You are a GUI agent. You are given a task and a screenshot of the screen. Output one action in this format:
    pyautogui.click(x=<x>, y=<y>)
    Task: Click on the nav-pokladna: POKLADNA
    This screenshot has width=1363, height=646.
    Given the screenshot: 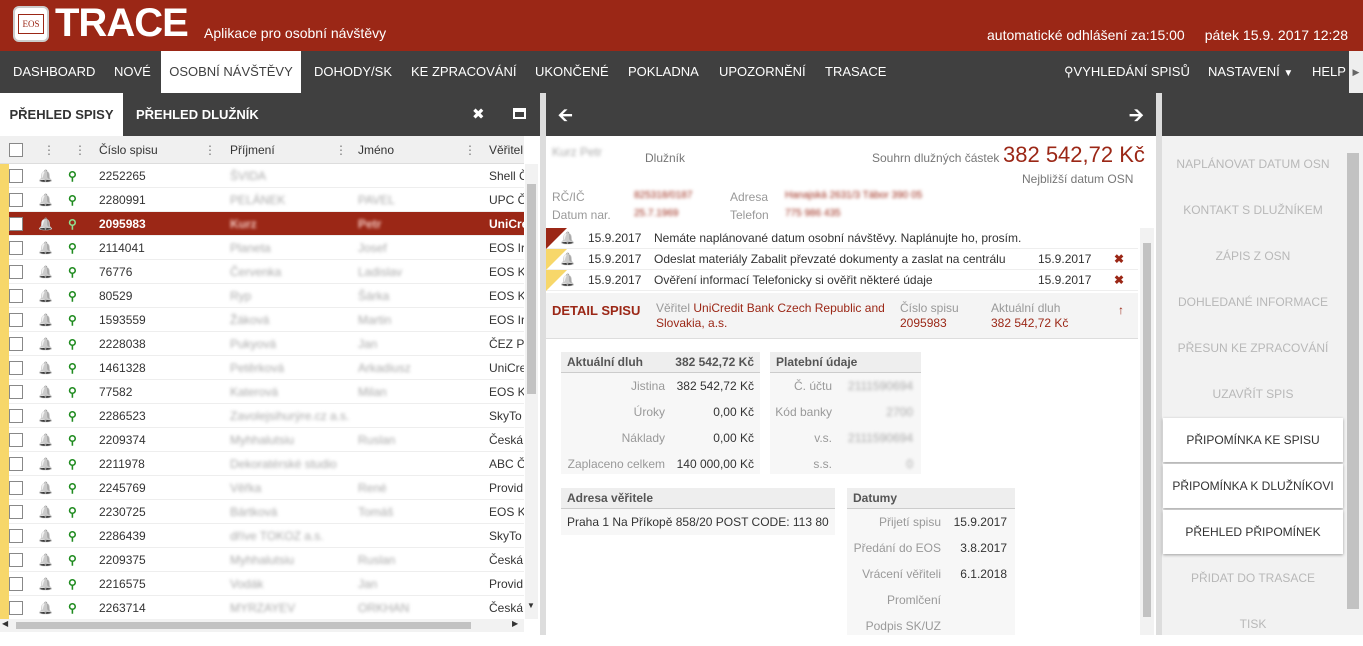 What is the action you would take?
    pyautogui.click(x=663, y=72)
    